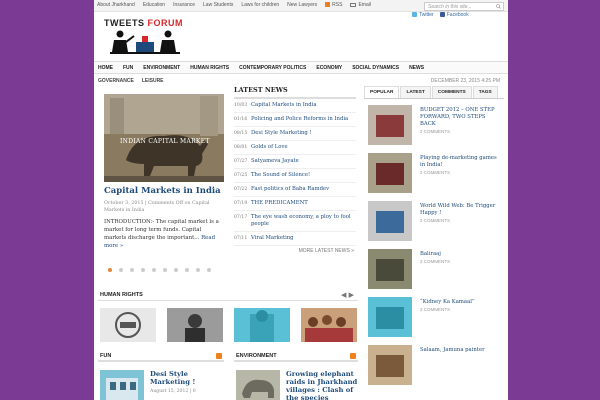  I want to click on news-date: 01/16, so click(241, 119).